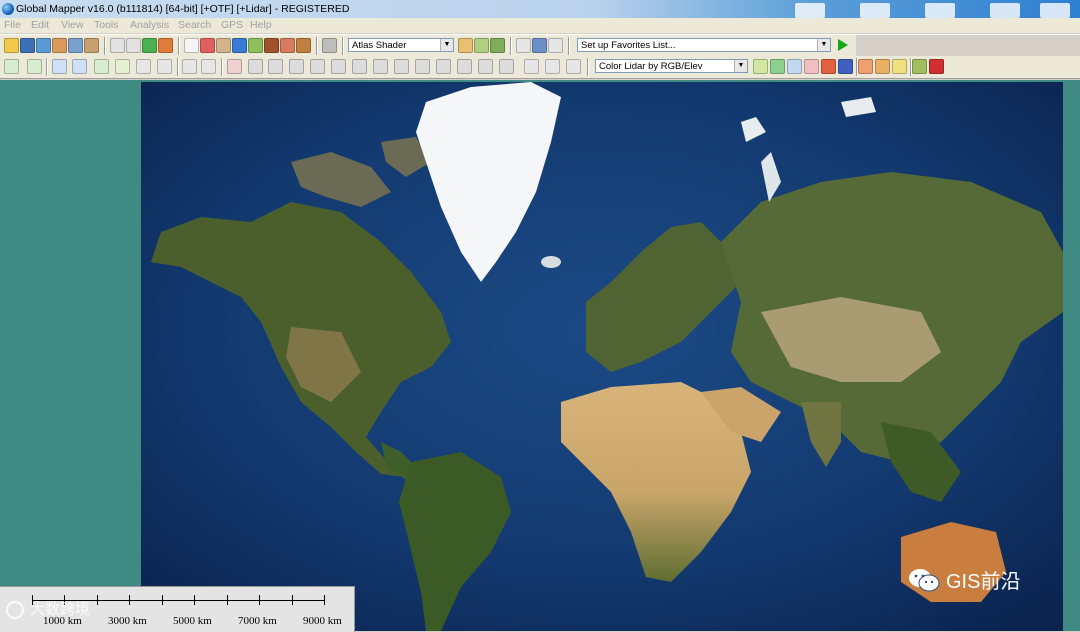 Image resolution: width=1080 pixels, height=632 pixels. What do you see at coordinates (271, 45) in the screenshot?
I see `path-profile-icon` at bounding box center [271, 45].